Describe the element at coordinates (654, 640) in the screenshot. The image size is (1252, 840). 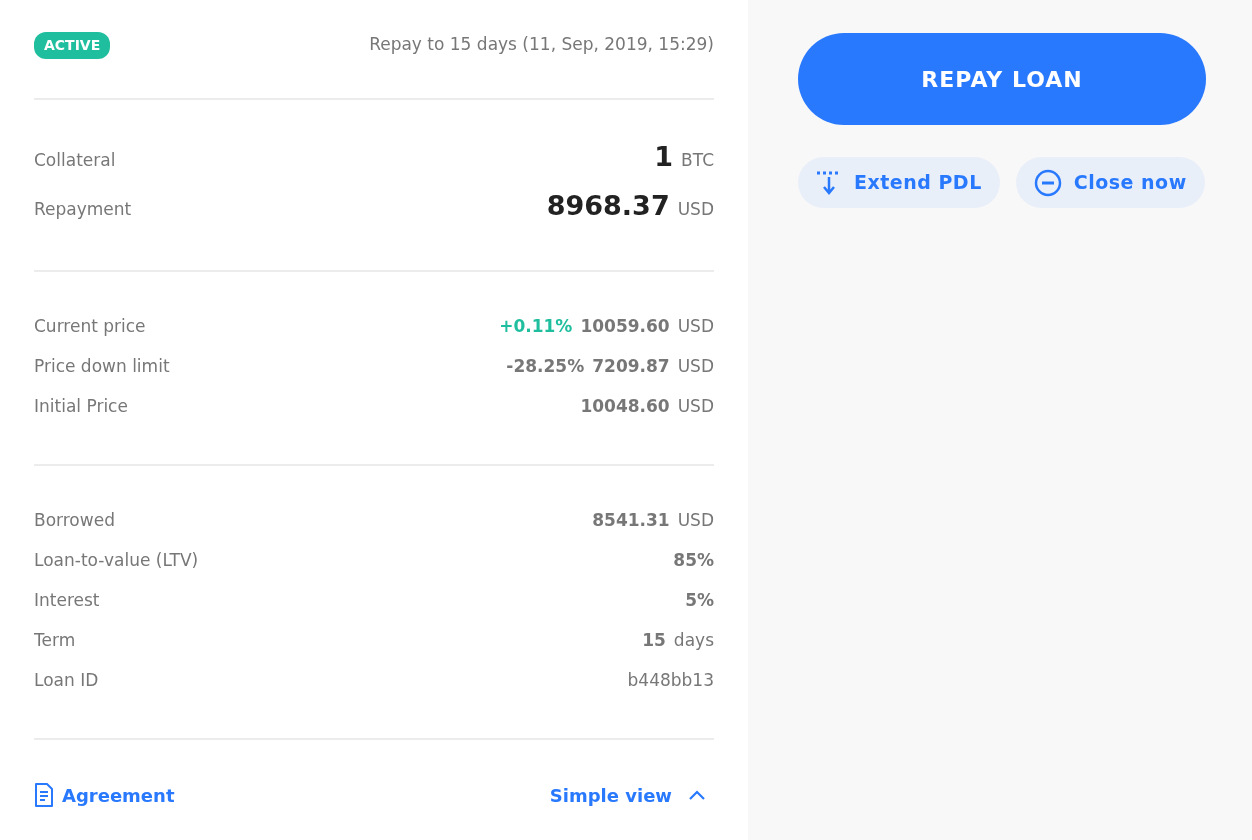
I see `amount-value: 15` at that location.